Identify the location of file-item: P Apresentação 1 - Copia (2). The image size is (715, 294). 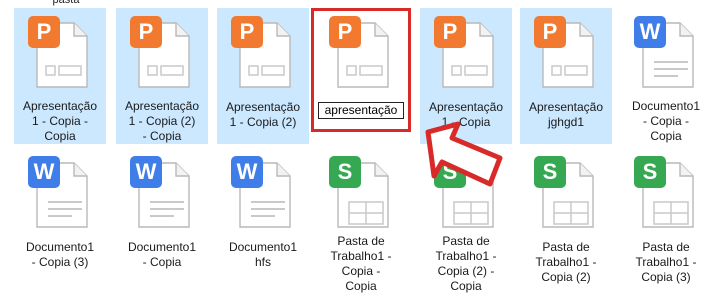
(263, 76).